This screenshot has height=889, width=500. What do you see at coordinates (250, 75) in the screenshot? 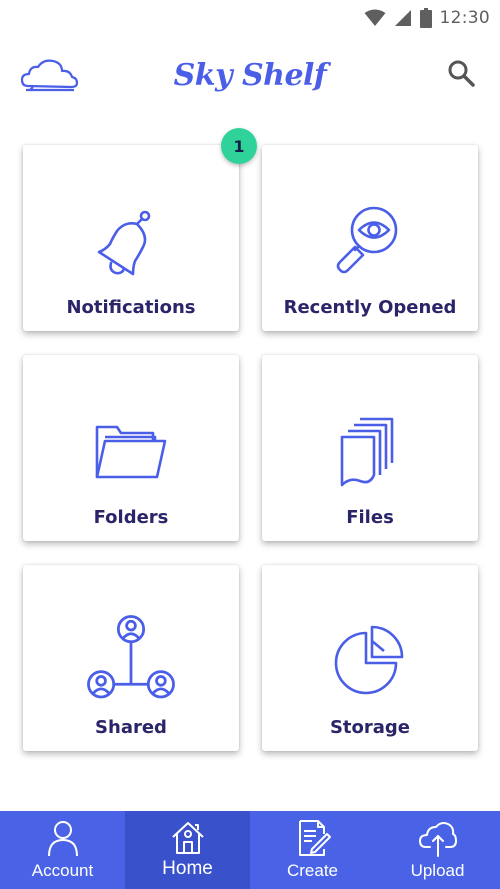
I see `app-title: Sky Shelf` at bounding box center [250, 75].